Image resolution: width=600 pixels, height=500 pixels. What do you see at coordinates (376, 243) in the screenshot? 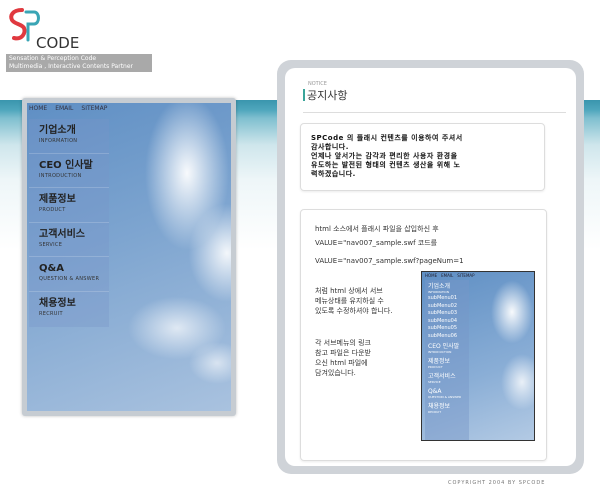
I see `instruction-line: VALUE="nav007_sample.swf 코드를` at bounding box center [376, 243].